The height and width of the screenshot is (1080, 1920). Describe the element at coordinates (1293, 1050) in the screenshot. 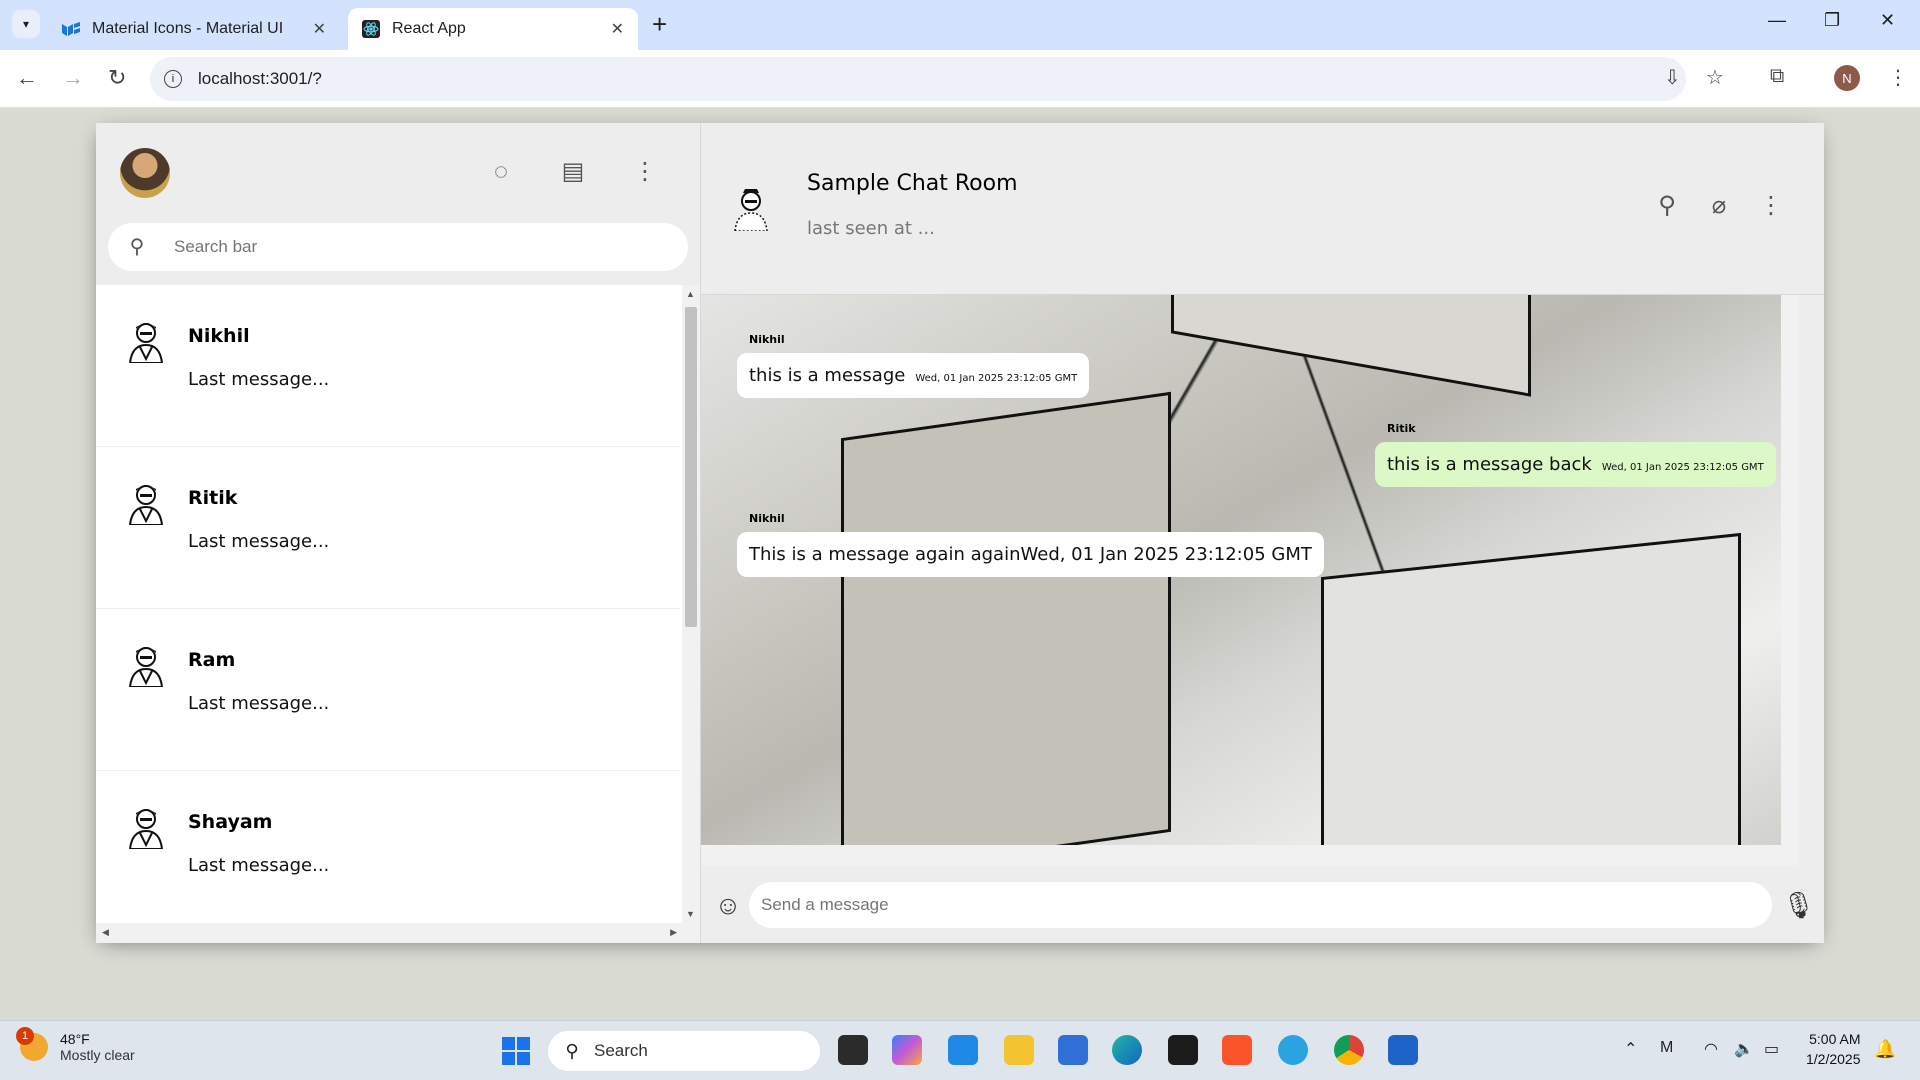

I see `telegram-icon` at that location.